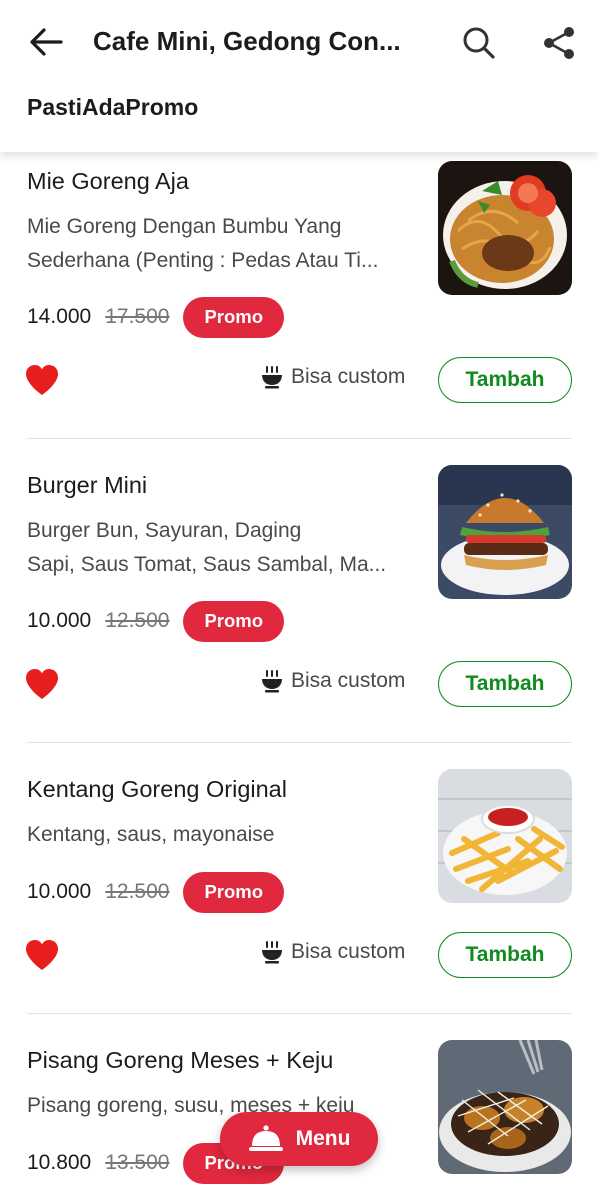 The width and height of the screenshot is (598, 1200). What do you see at coordinates (505, 836) in the screenshot?
I see `item-image-kentang-goreng` at bounding box center [505, 836].